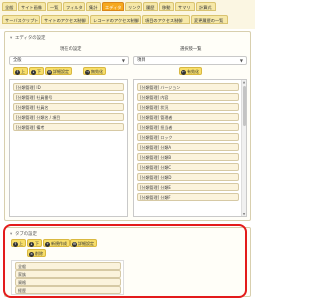  What do you see at coordinates (188, 137) in the screenshot?
I see `list-item: [分類管理] ロック` at bounding box center [188, 137].